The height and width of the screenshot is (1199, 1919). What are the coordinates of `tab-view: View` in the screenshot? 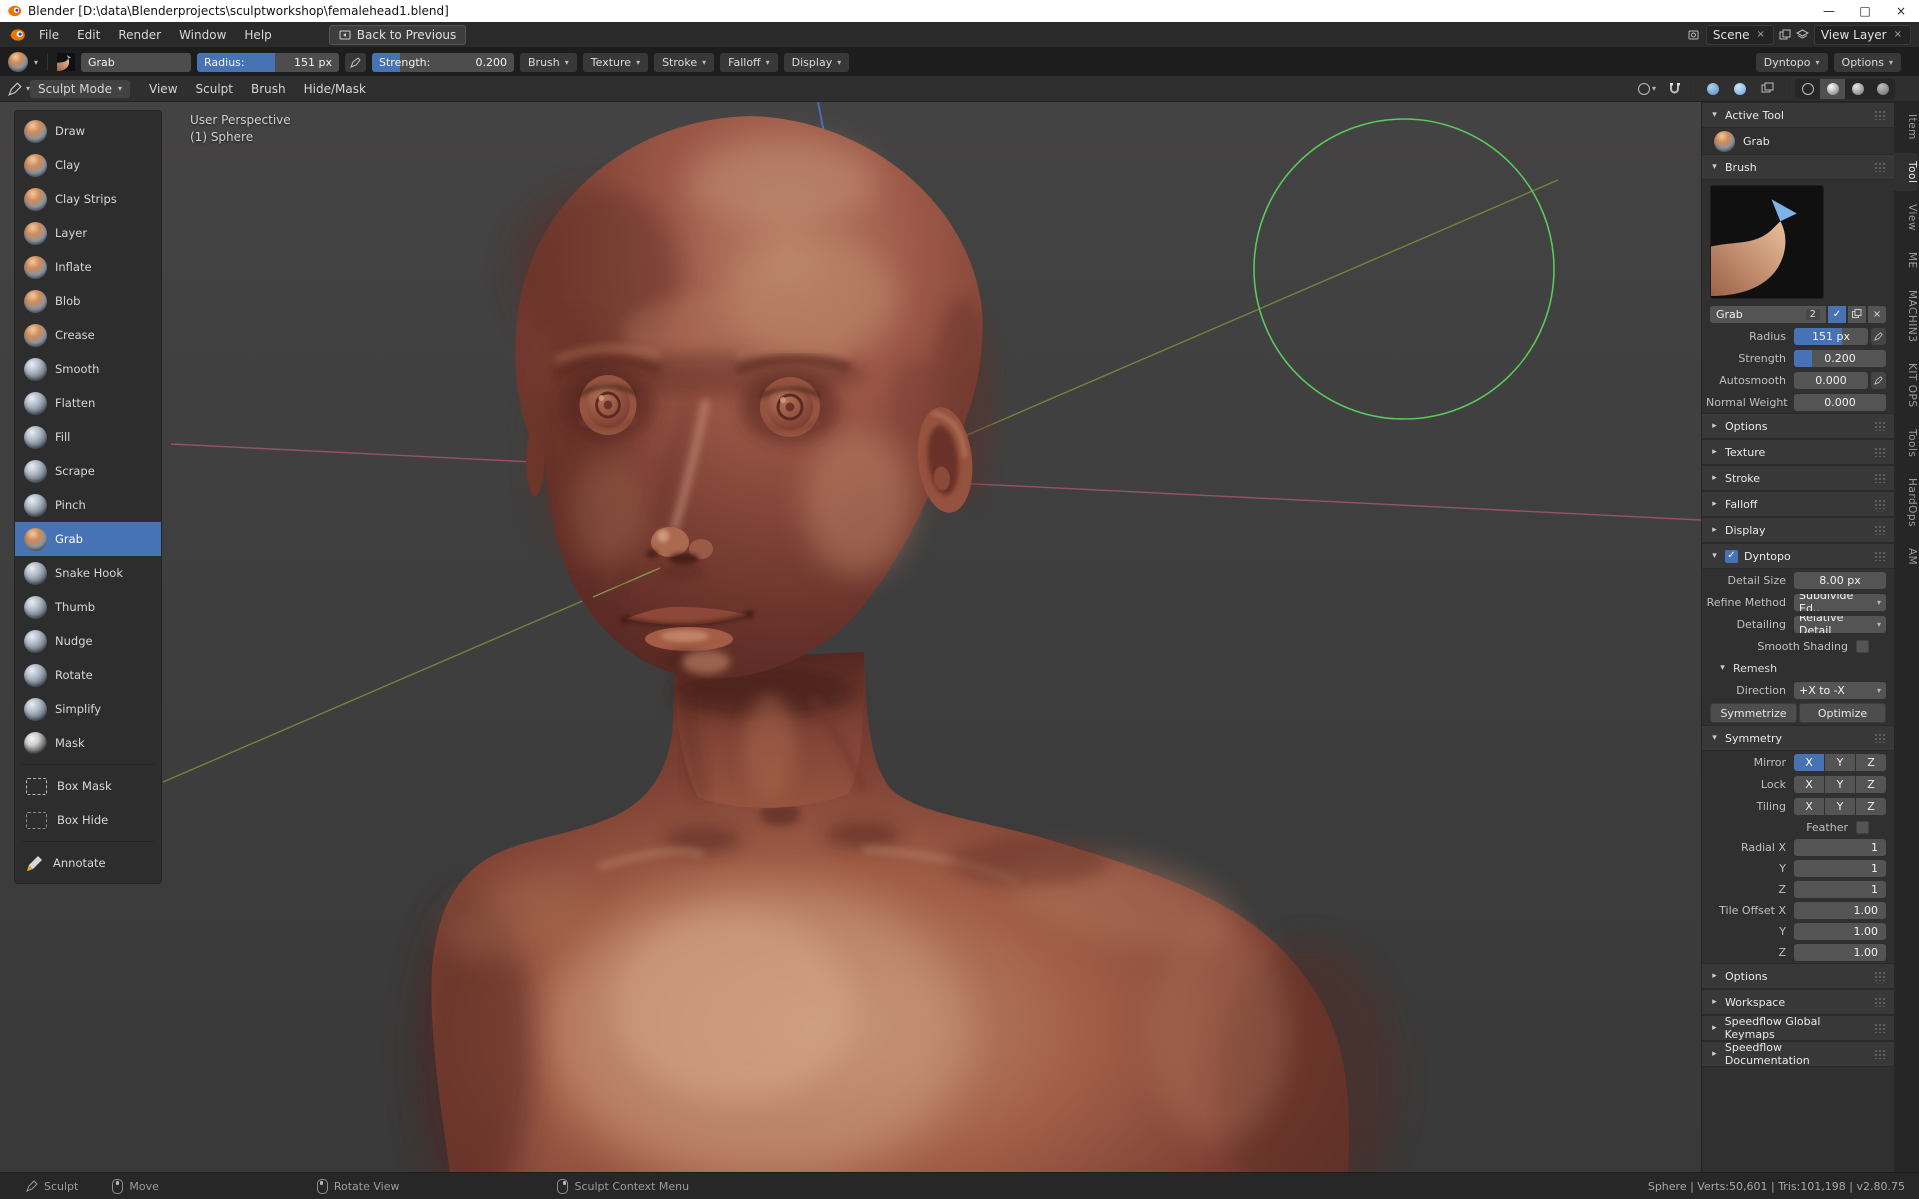 It's located at (1906, 217).